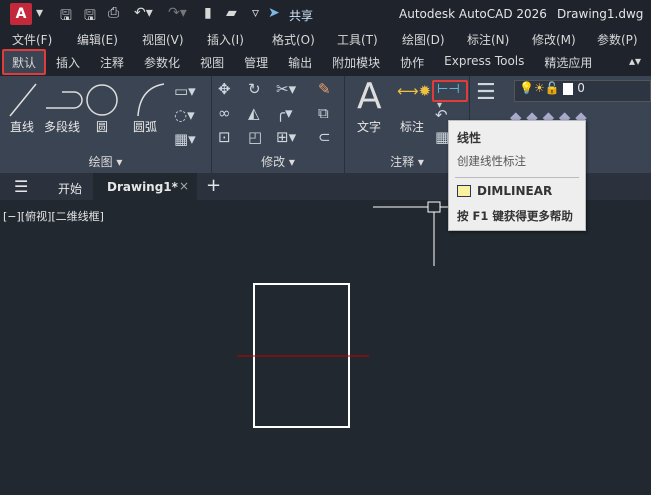  I want to click on dimension-tool: 标注, so click(412, 126).